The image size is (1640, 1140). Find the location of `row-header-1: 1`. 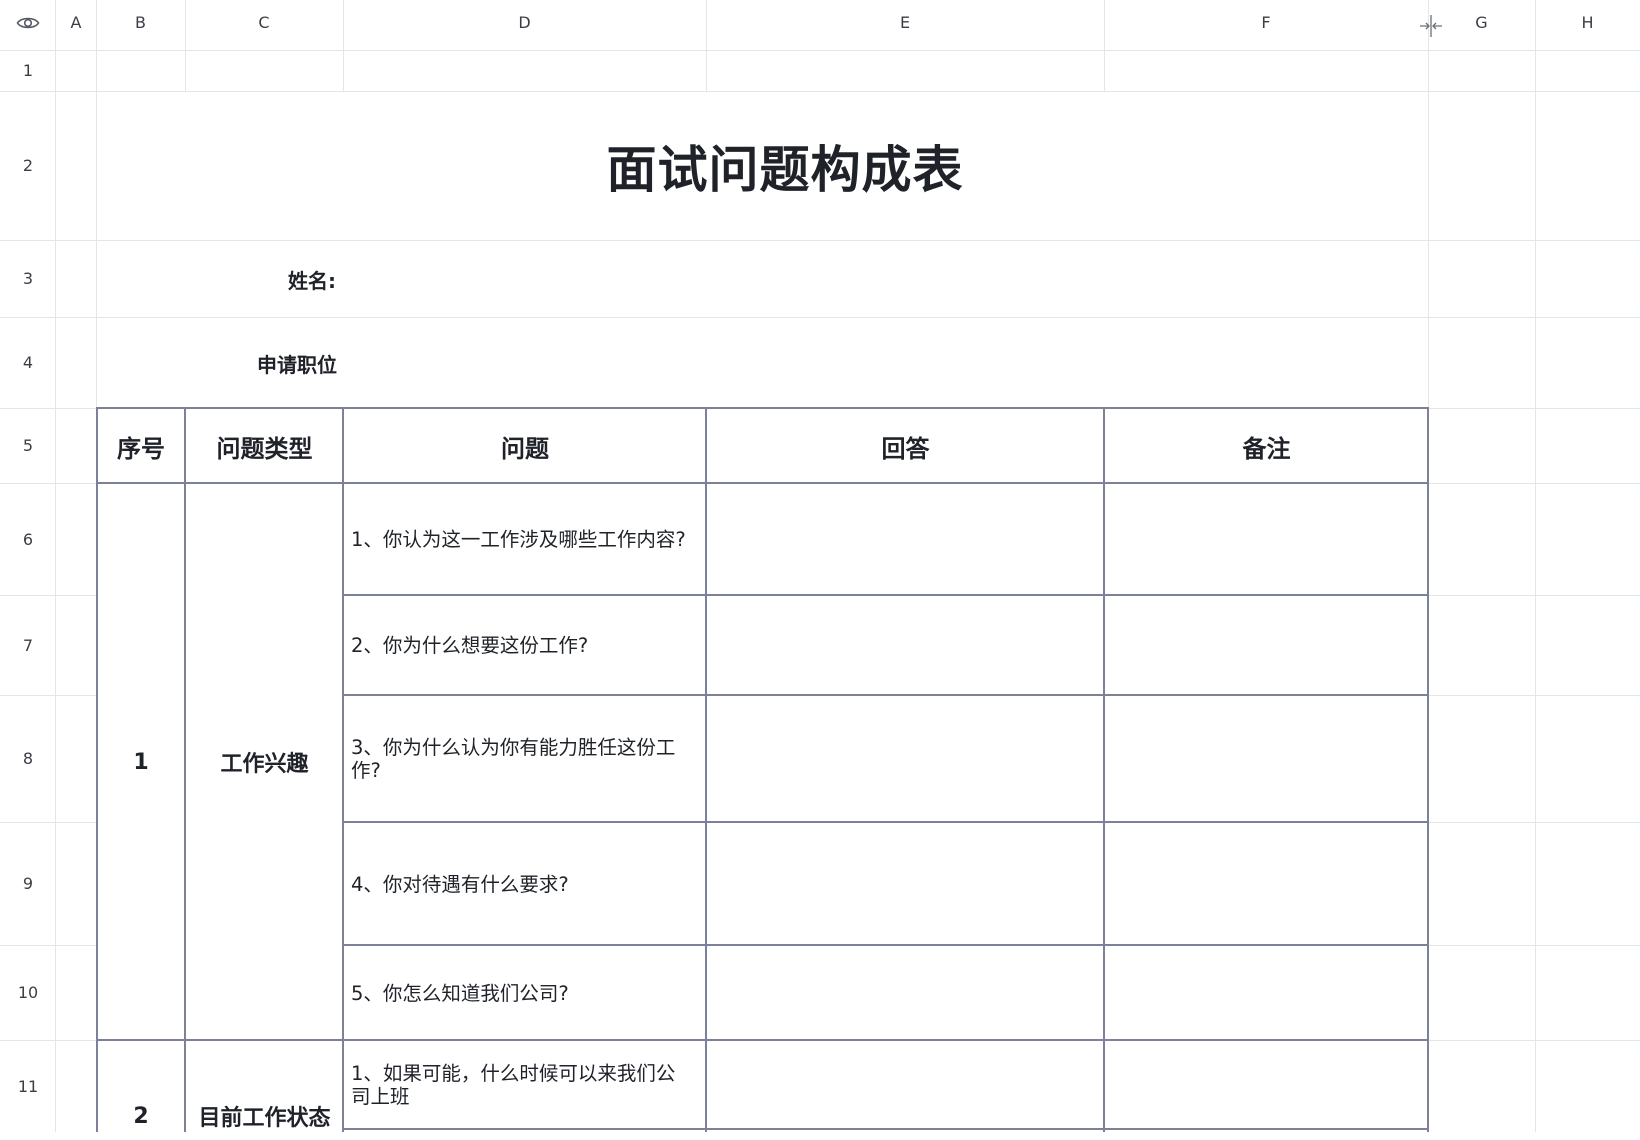

row-header-1: 1 is located at coordinates (28, 70).